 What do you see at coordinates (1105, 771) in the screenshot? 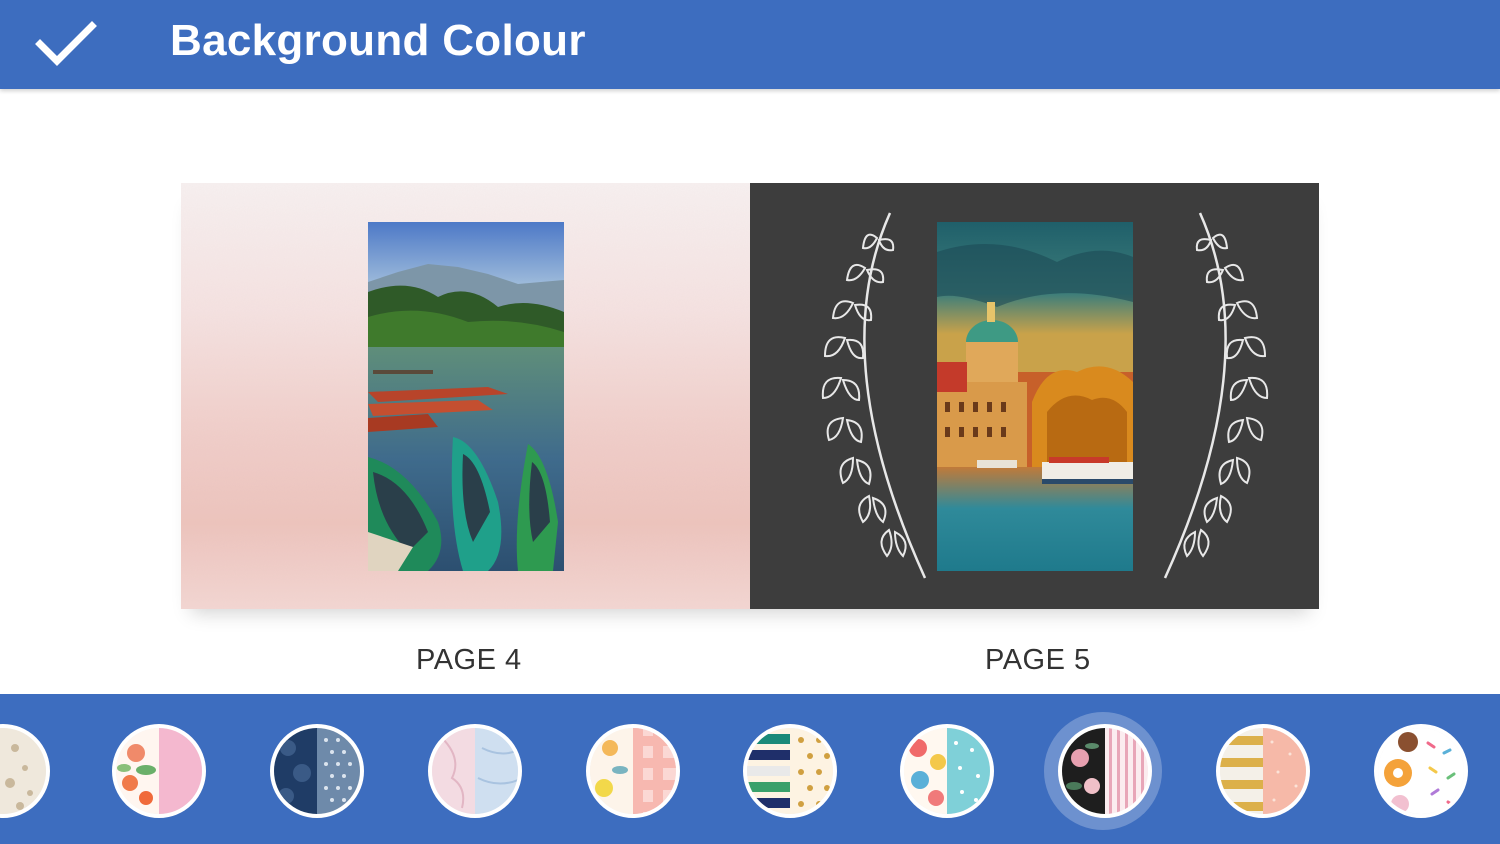
I see `swatch-dark-floral-stripes` at bounding box center [1105, 771].